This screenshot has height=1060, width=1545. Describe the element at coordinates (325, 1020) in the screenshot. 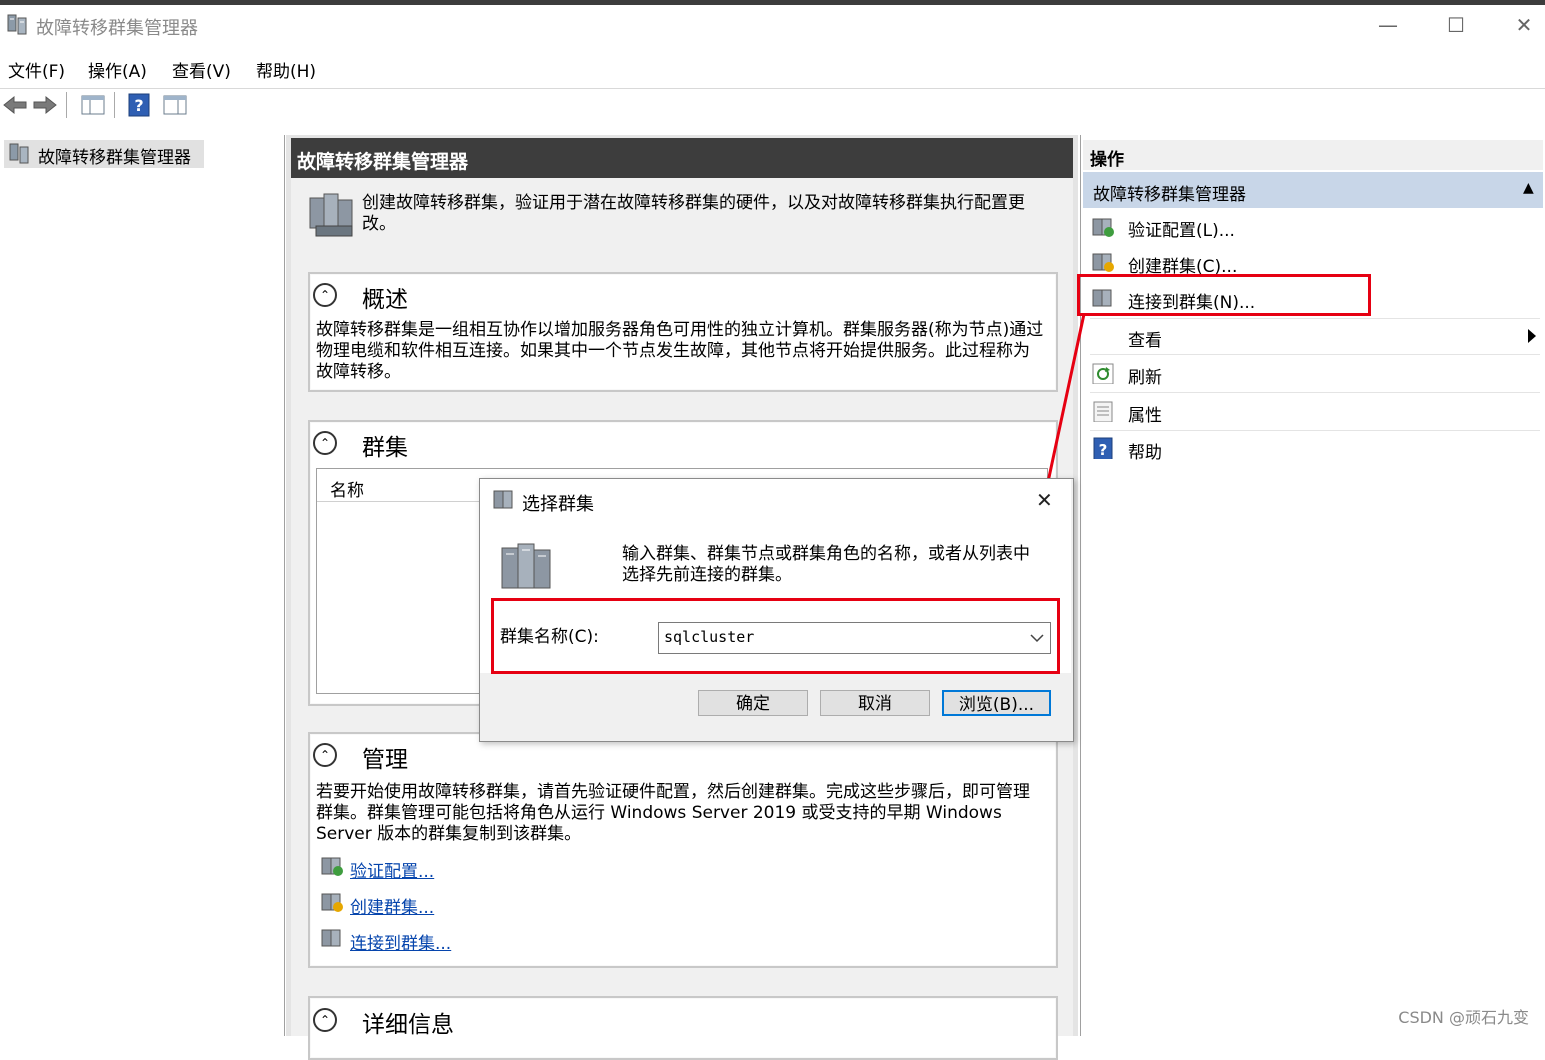

I see `collapse-details-button: ⌃` at that location.